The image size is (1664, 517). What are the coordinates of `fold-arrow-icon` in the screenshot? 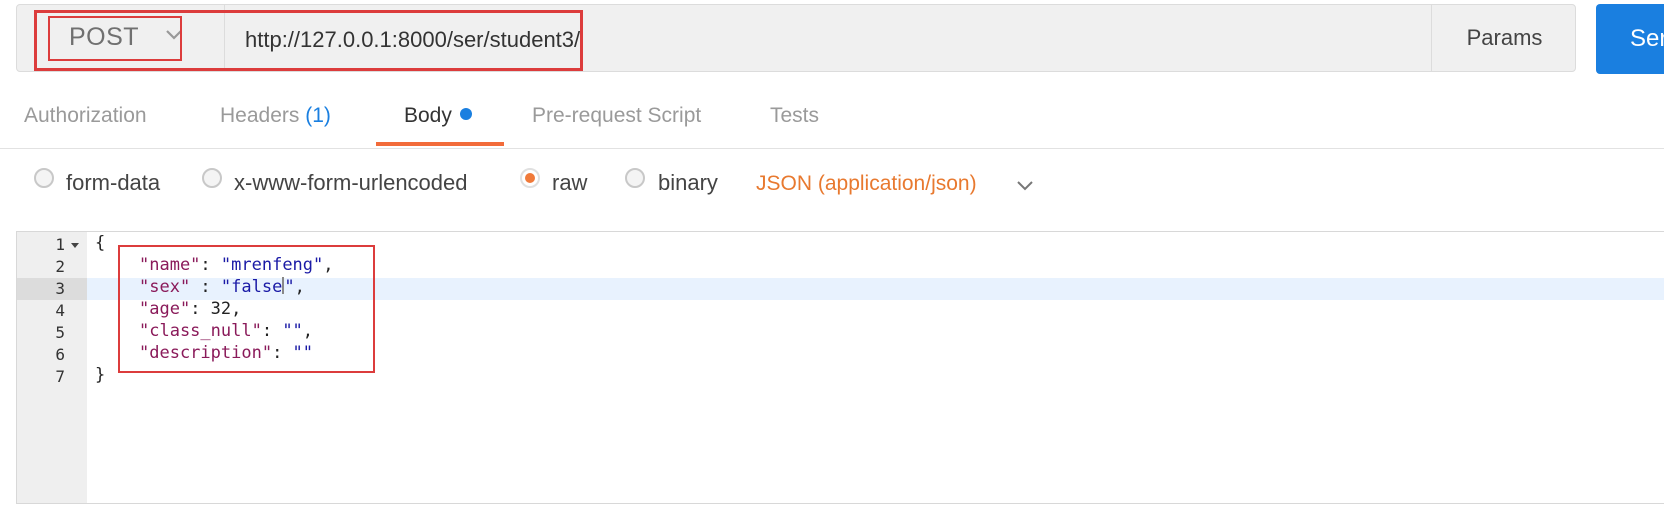 It's located at (75, 245).